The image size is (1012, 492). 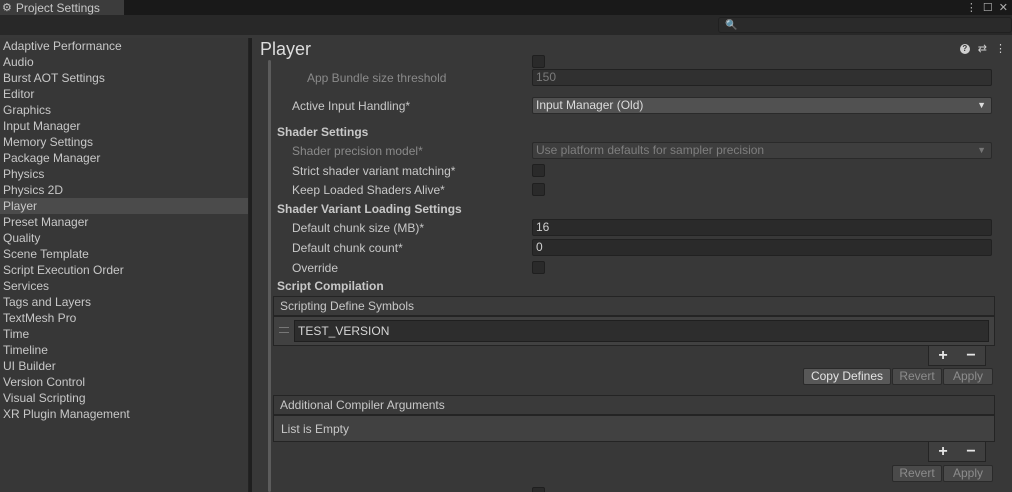 What do you see at coordinates (538, 61) in the screenshot?
I see `app-bundle-toggle` at bounding box center [538, 61].